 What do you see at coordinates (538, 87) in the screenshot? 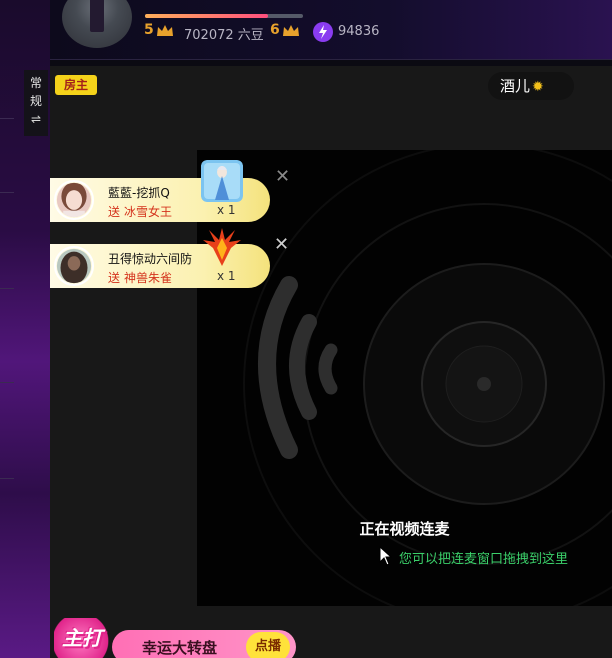
I see `sun-icon: ✹` at bounding box center [538, 87].